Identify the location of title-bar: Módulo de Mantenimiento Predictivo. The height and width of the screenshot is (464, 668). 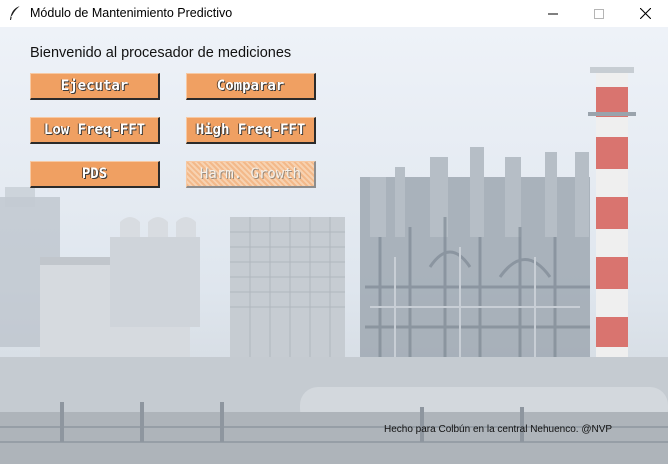
(334, 13).